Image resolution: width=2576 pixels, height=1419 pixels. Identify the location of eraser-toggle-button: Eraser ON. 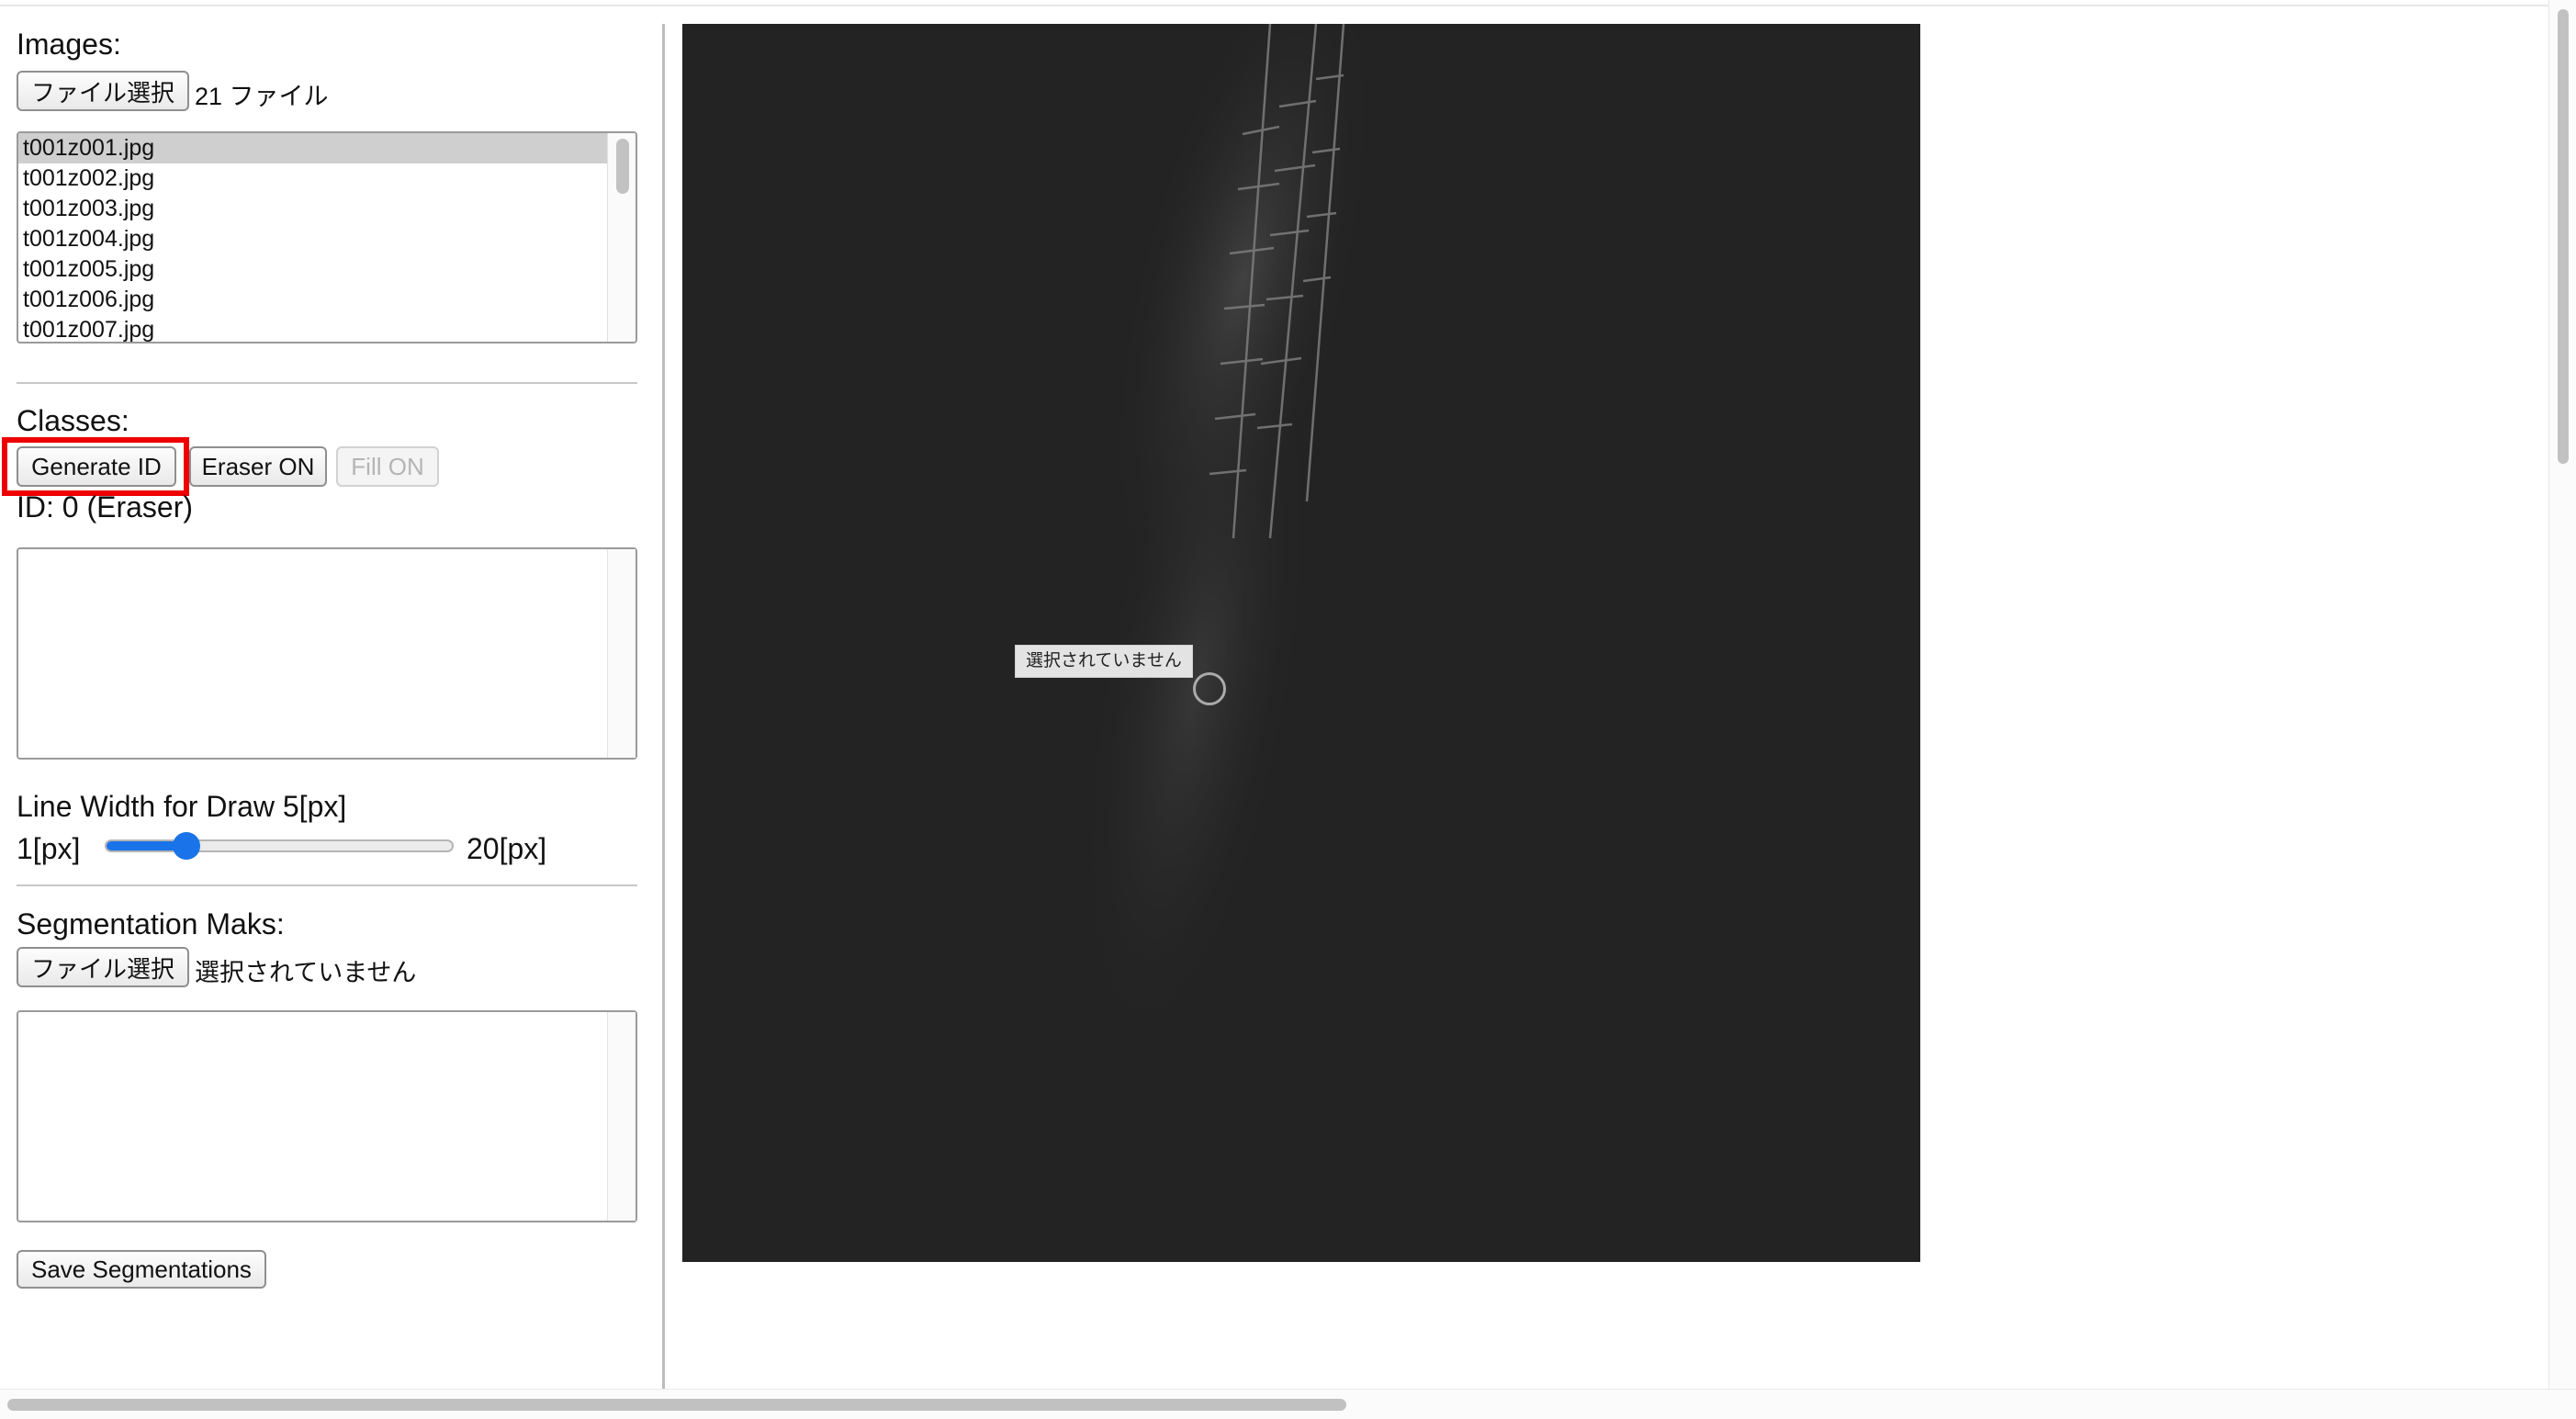
(258, 466).